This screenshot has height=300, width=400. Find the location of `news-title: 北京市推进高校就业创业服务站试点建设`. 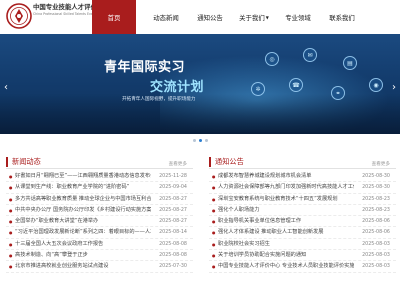

news-title: 北京市推进高校就业创业服务站试点建设 is located at coordinates (83, 266).